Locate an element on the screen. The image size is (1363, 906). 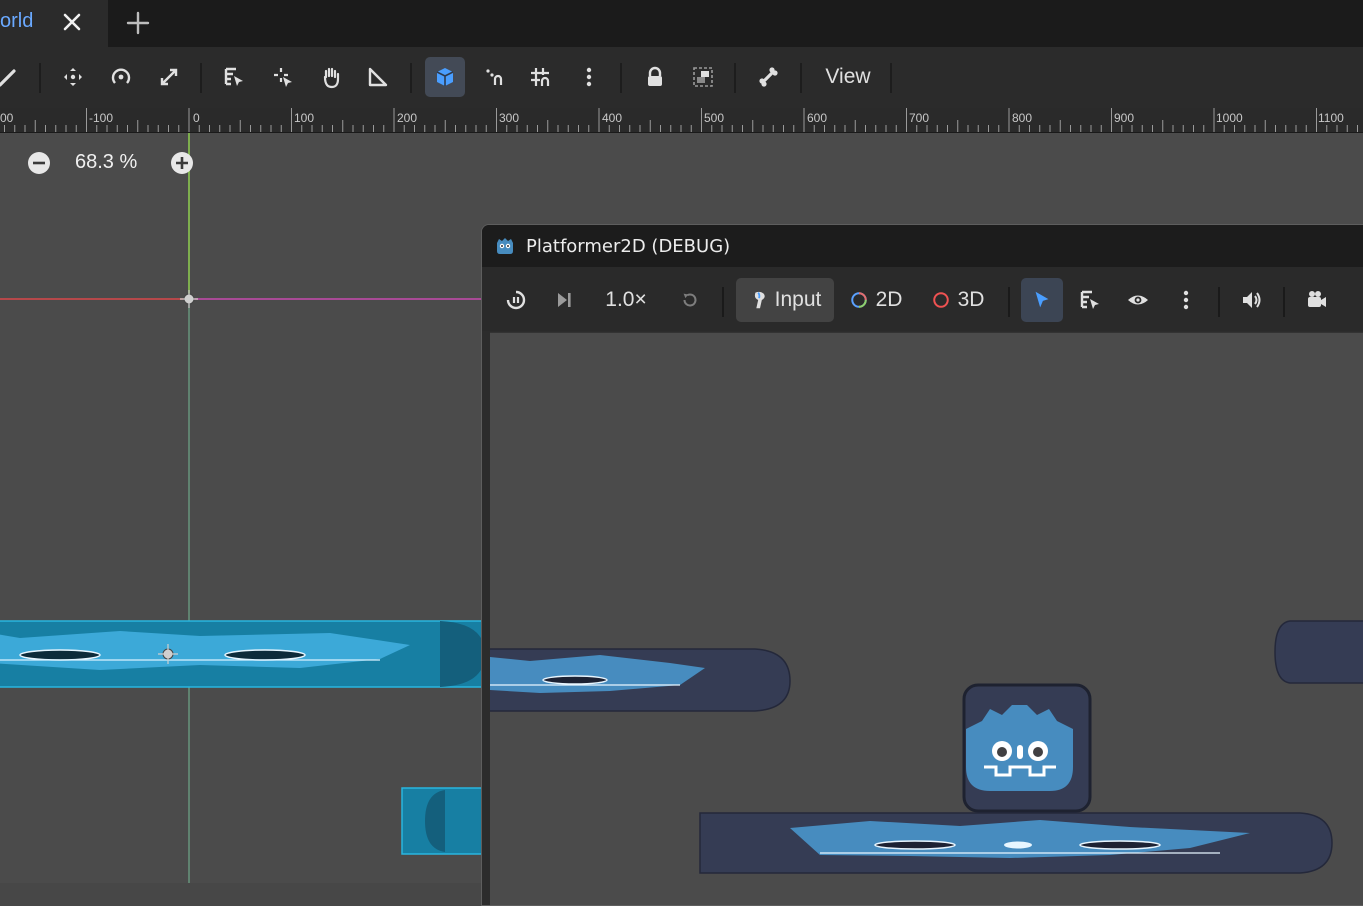
ruler-tool-icon is located at coordinates (378, 77).